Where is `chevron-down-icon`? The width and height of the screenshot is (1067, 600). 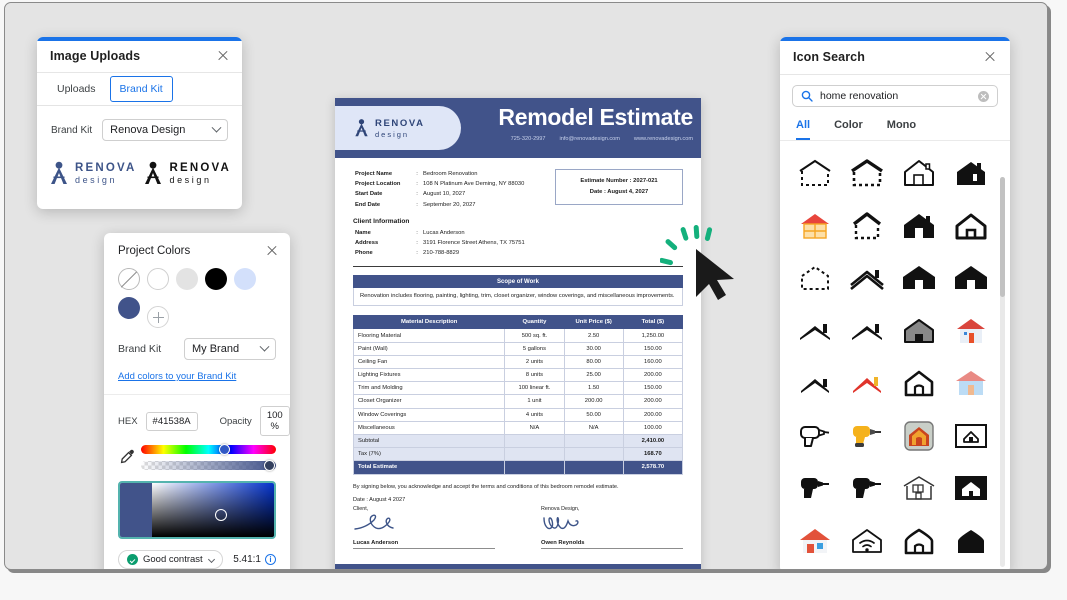
chevron-down-icon is located at coordinates (264, 346).